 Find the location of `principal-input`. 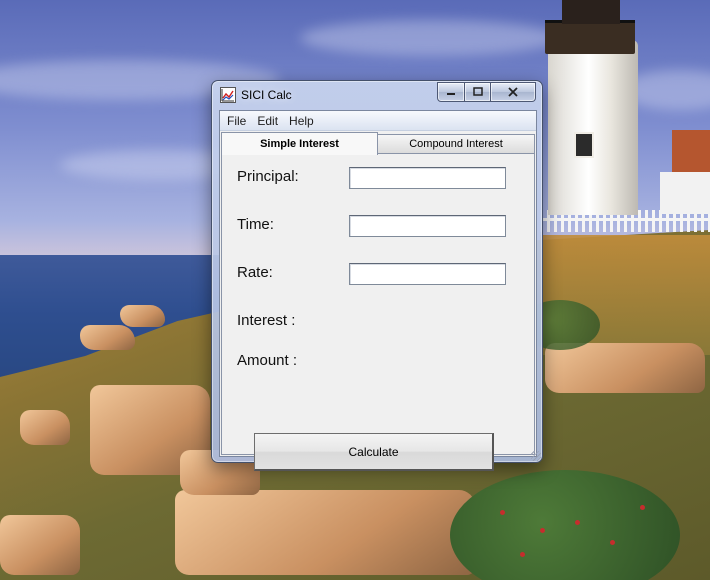

principal-input is located at coordinates (427, 178).